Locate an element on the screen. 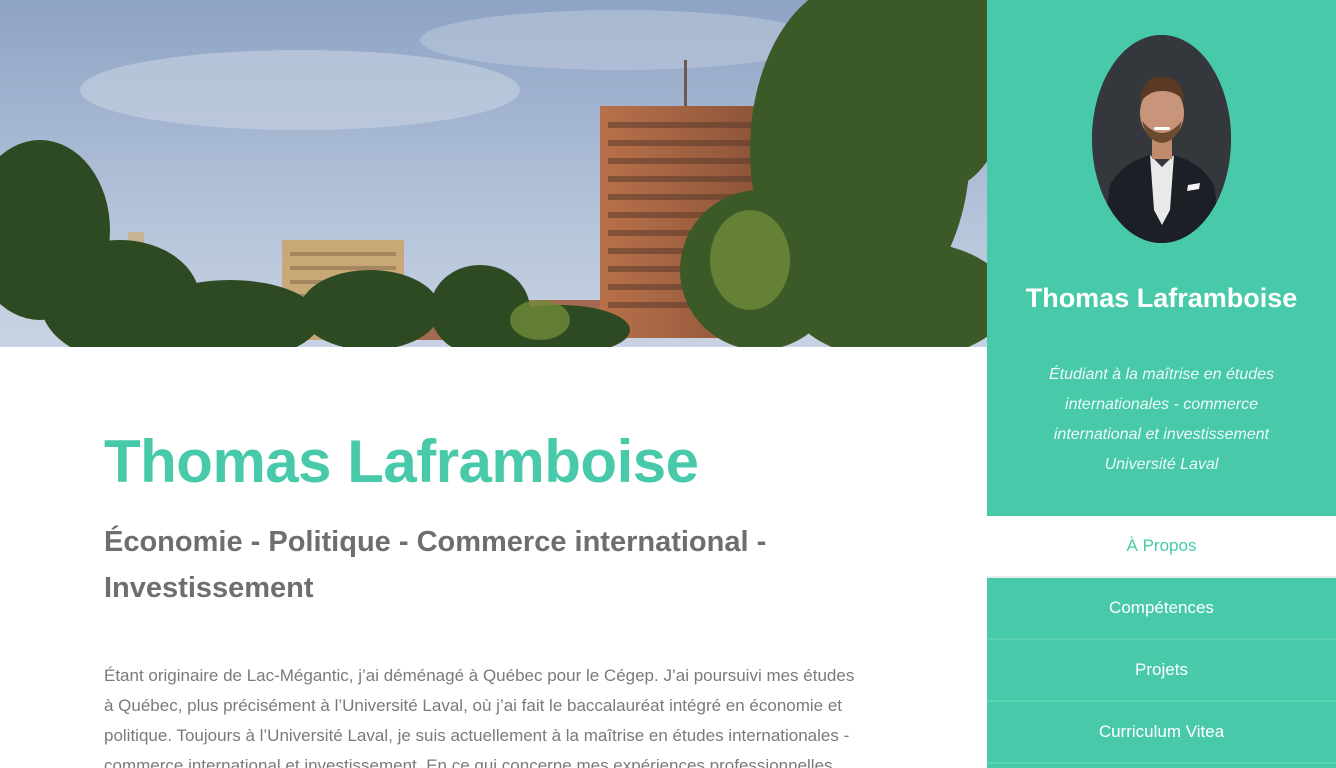 The image size is (1336, 768). nav-item-competences: Compétences is located at coordinates (1161, 609).